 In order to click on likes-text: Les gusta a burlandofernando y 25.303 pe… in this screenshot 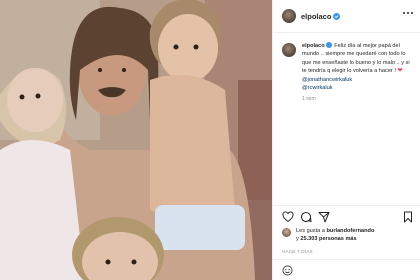, I will do `click(335, 235)`.